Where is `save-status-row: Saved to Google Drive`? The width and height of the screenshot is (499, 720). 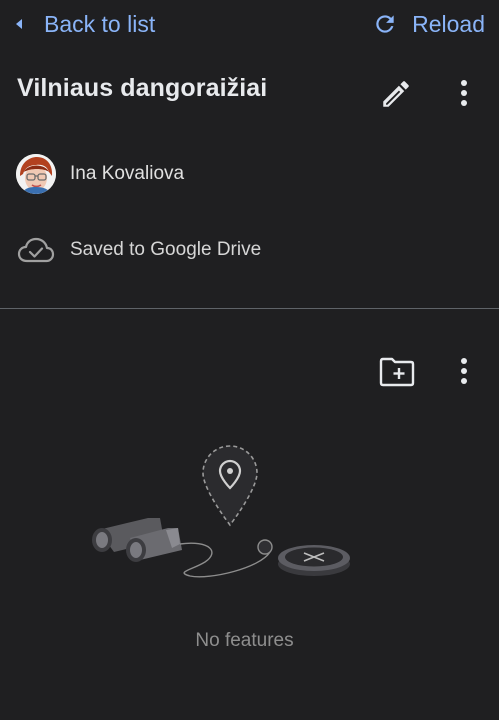
save-status-row: Saved to Google Drive is located at coordinates (138, 250).